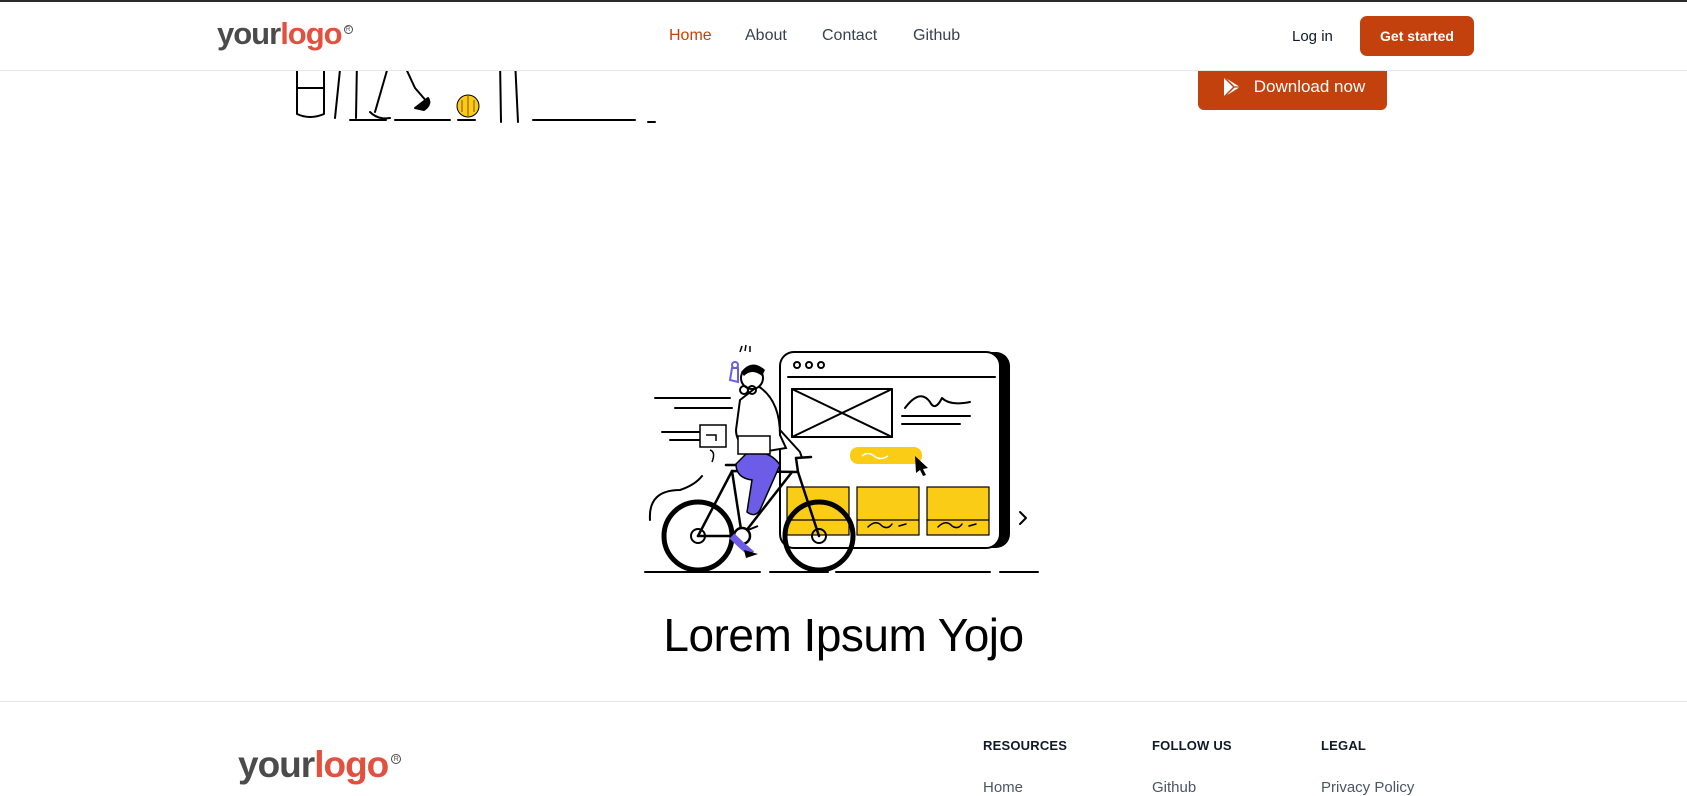 The height and width of the screenshot is (796, 1687). I want to click on footer-column-resources: RESOURCES Home, so click(1025, 767).